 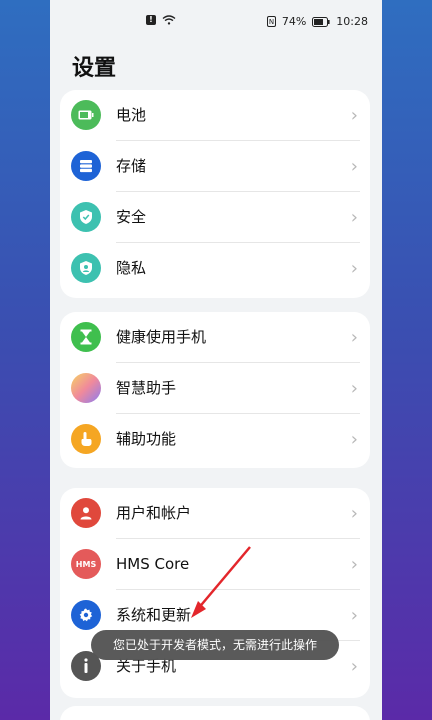 What do you see at coordinates (131, 268) in the screenshot?
I see `settings-item-label: 隐私` at bounding box center [131, 268].